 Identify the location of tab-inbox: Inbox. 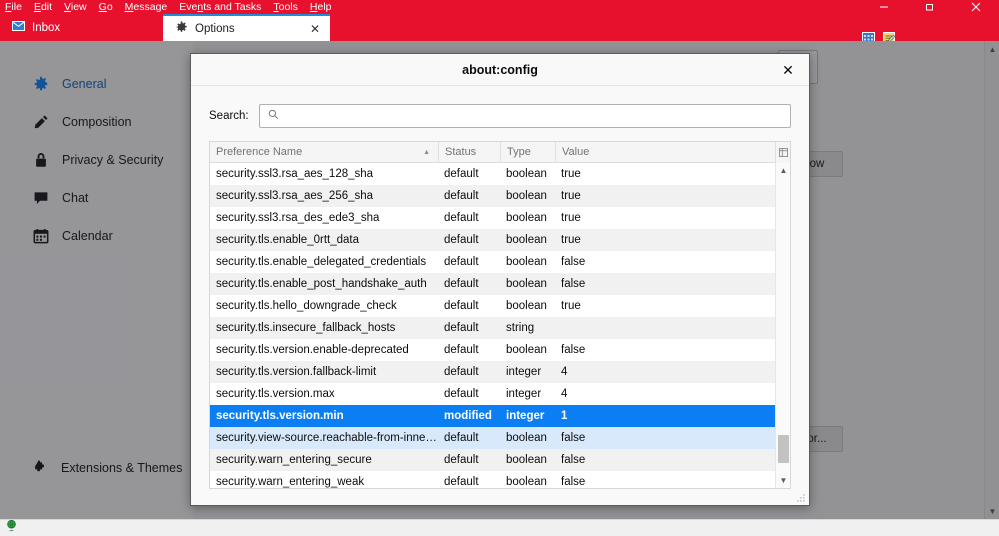
(81, 27).